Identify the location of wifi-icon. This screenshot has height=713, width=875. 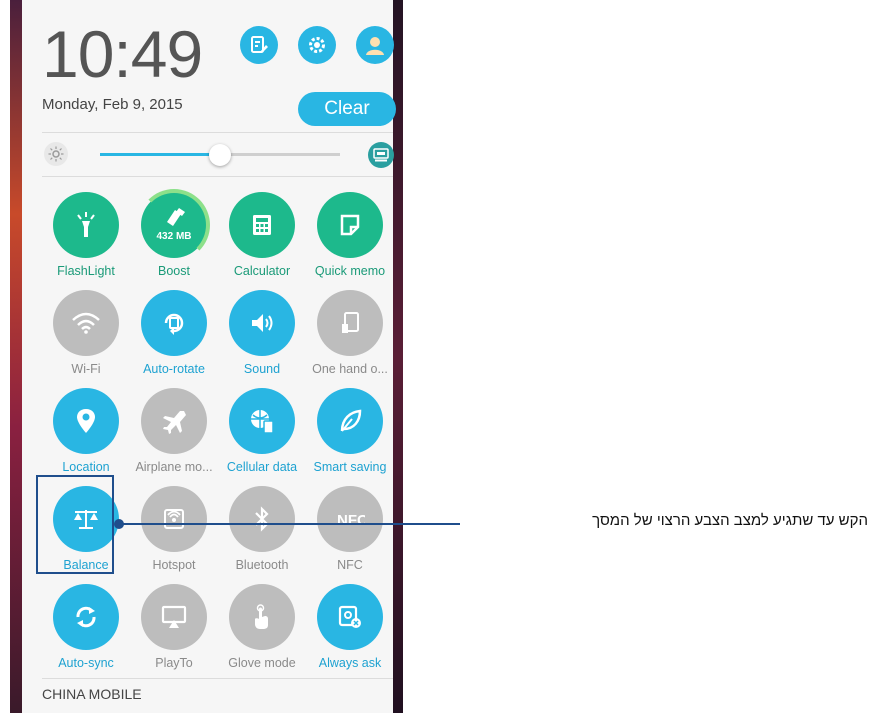
(86, 323).